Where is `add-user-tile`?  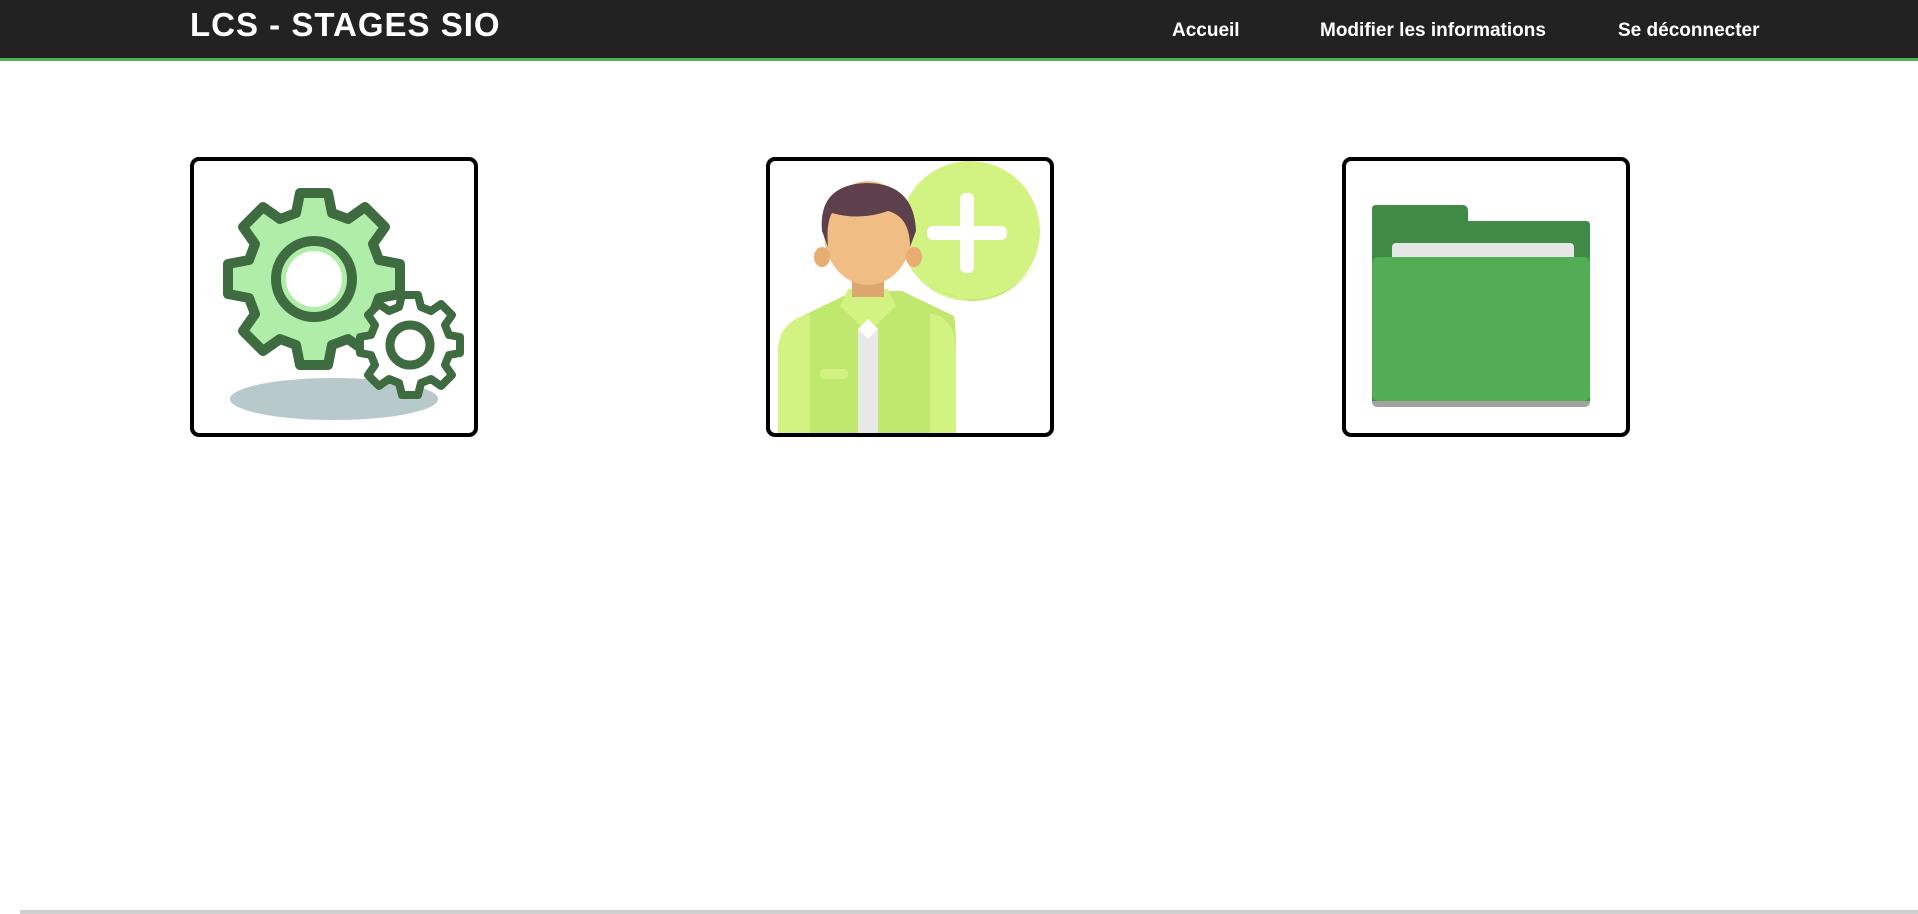 add-user-tile is located at coordinates (910, 297).